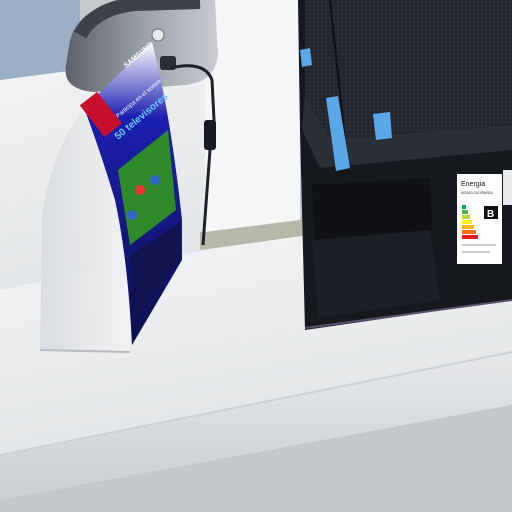 The height and width of the screenshot is (512, 512). What do you see at coordinates (469, 232) in the screenshot?
I see `energy-bar-f` at bounding box center [469, 232].